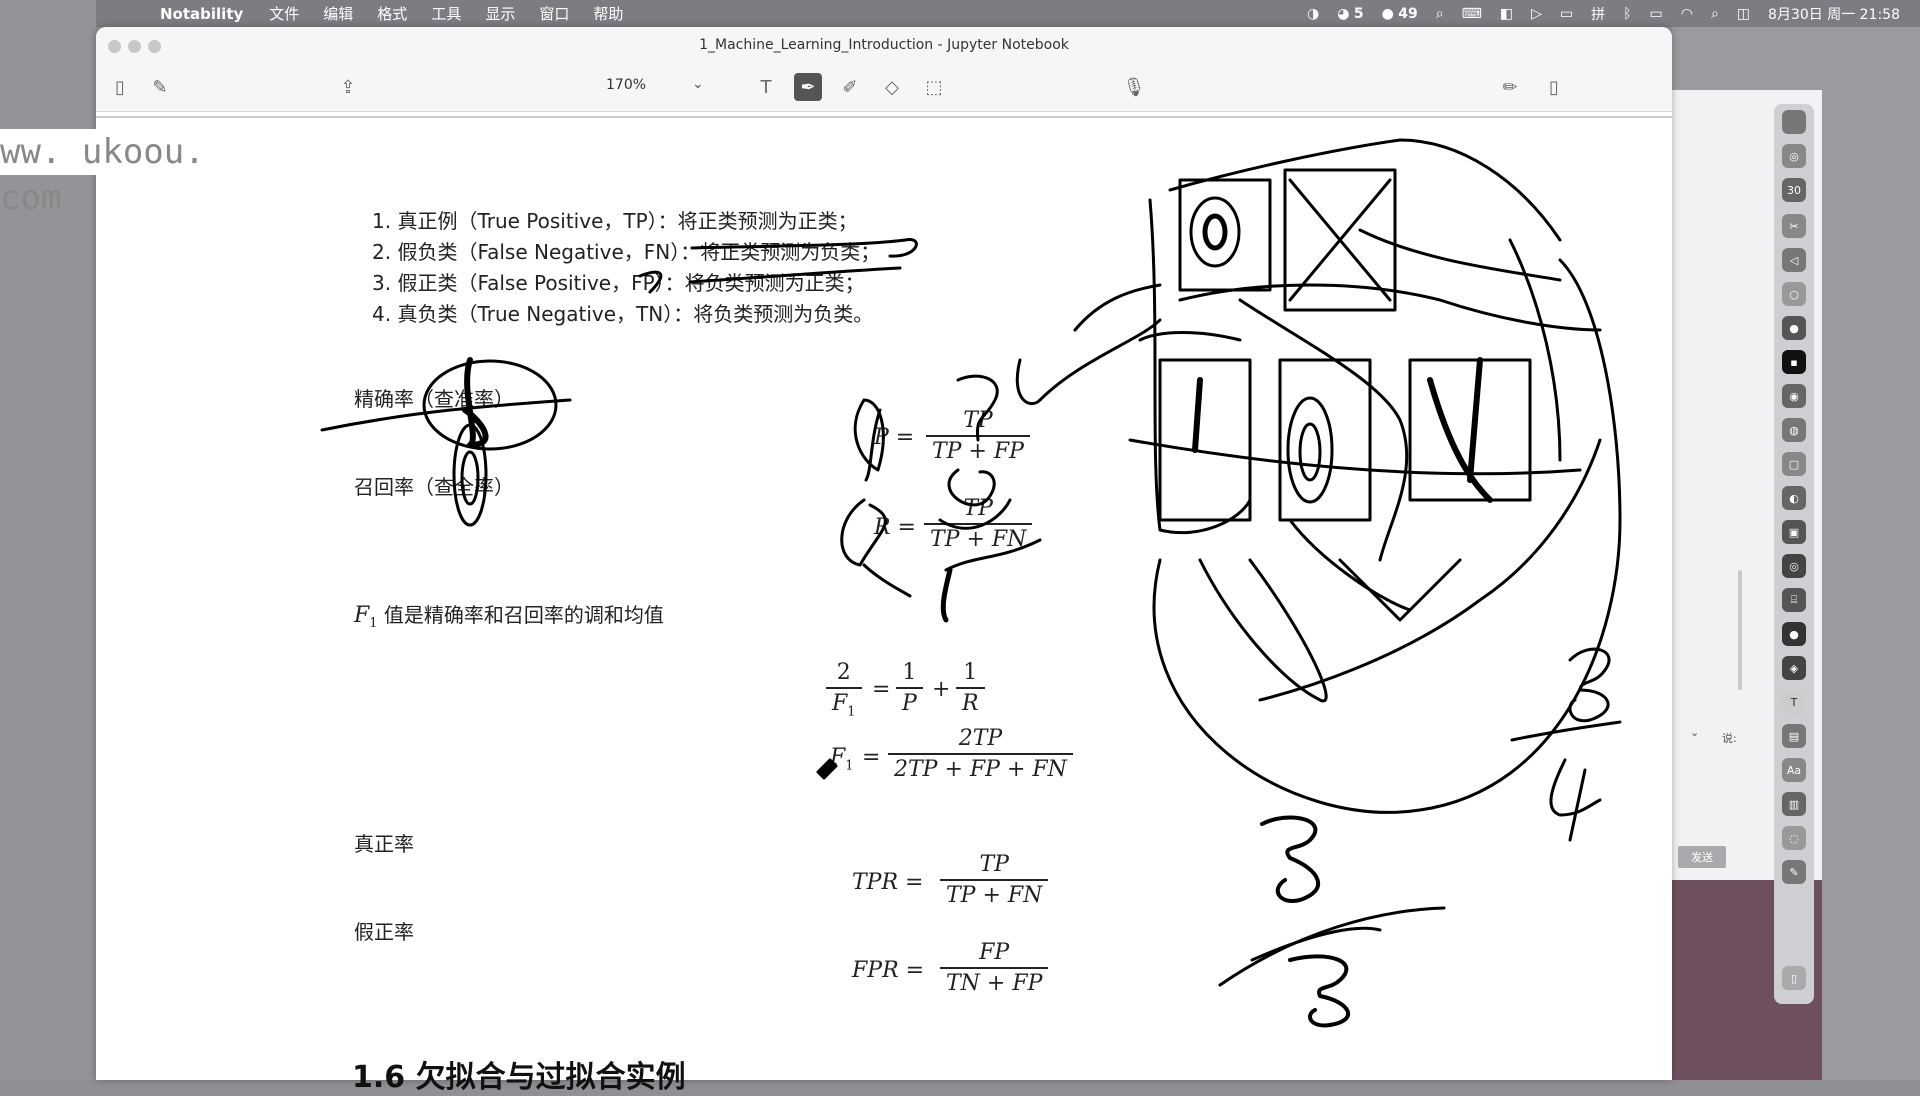 The width and height of the screenshot is (1920, 1096). Describe the element at coordinates (500, 13) in the screenshot. I see `menu-view: 显示` at that location.